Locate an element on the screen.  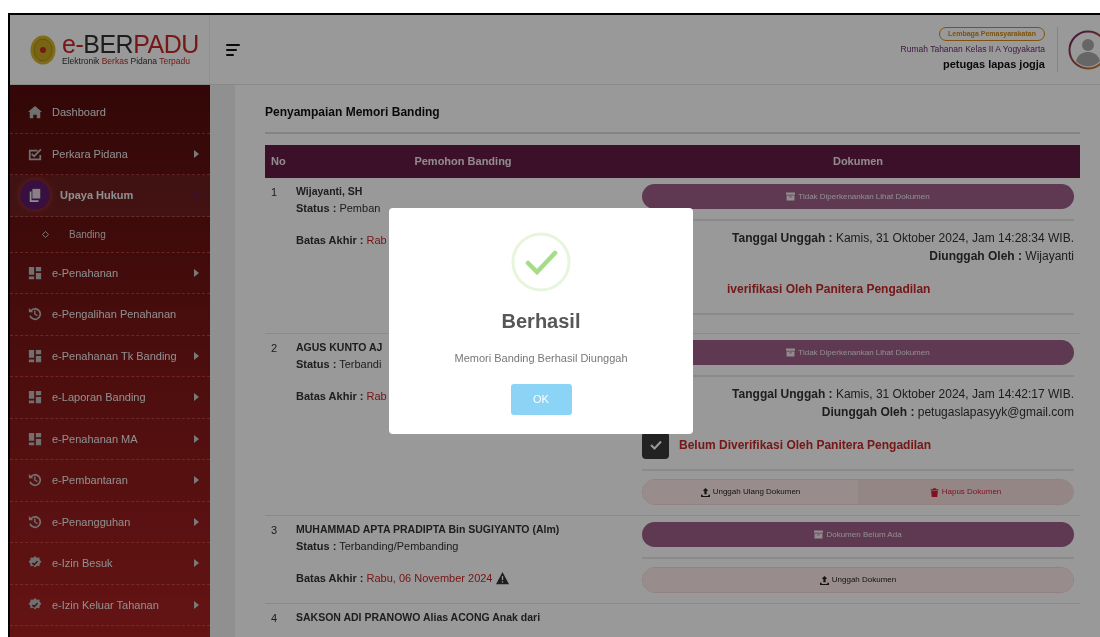
applicant-name: AGUS KUNTO AJ is located at coordinates (339, 347).